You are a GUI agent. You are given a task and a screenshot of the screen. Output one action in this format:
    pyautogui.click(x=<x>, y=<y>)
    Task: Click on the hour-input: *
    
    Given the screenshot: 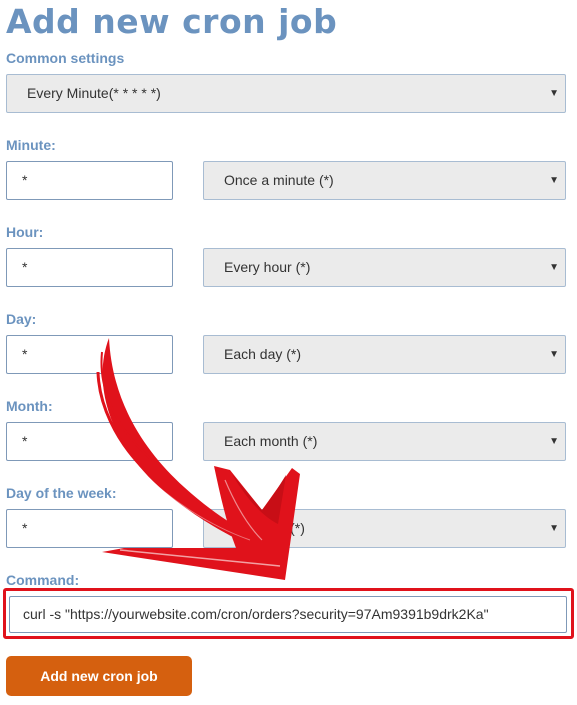 What is the action you would take?
    pyautogui.click(x=89, y=267)
    